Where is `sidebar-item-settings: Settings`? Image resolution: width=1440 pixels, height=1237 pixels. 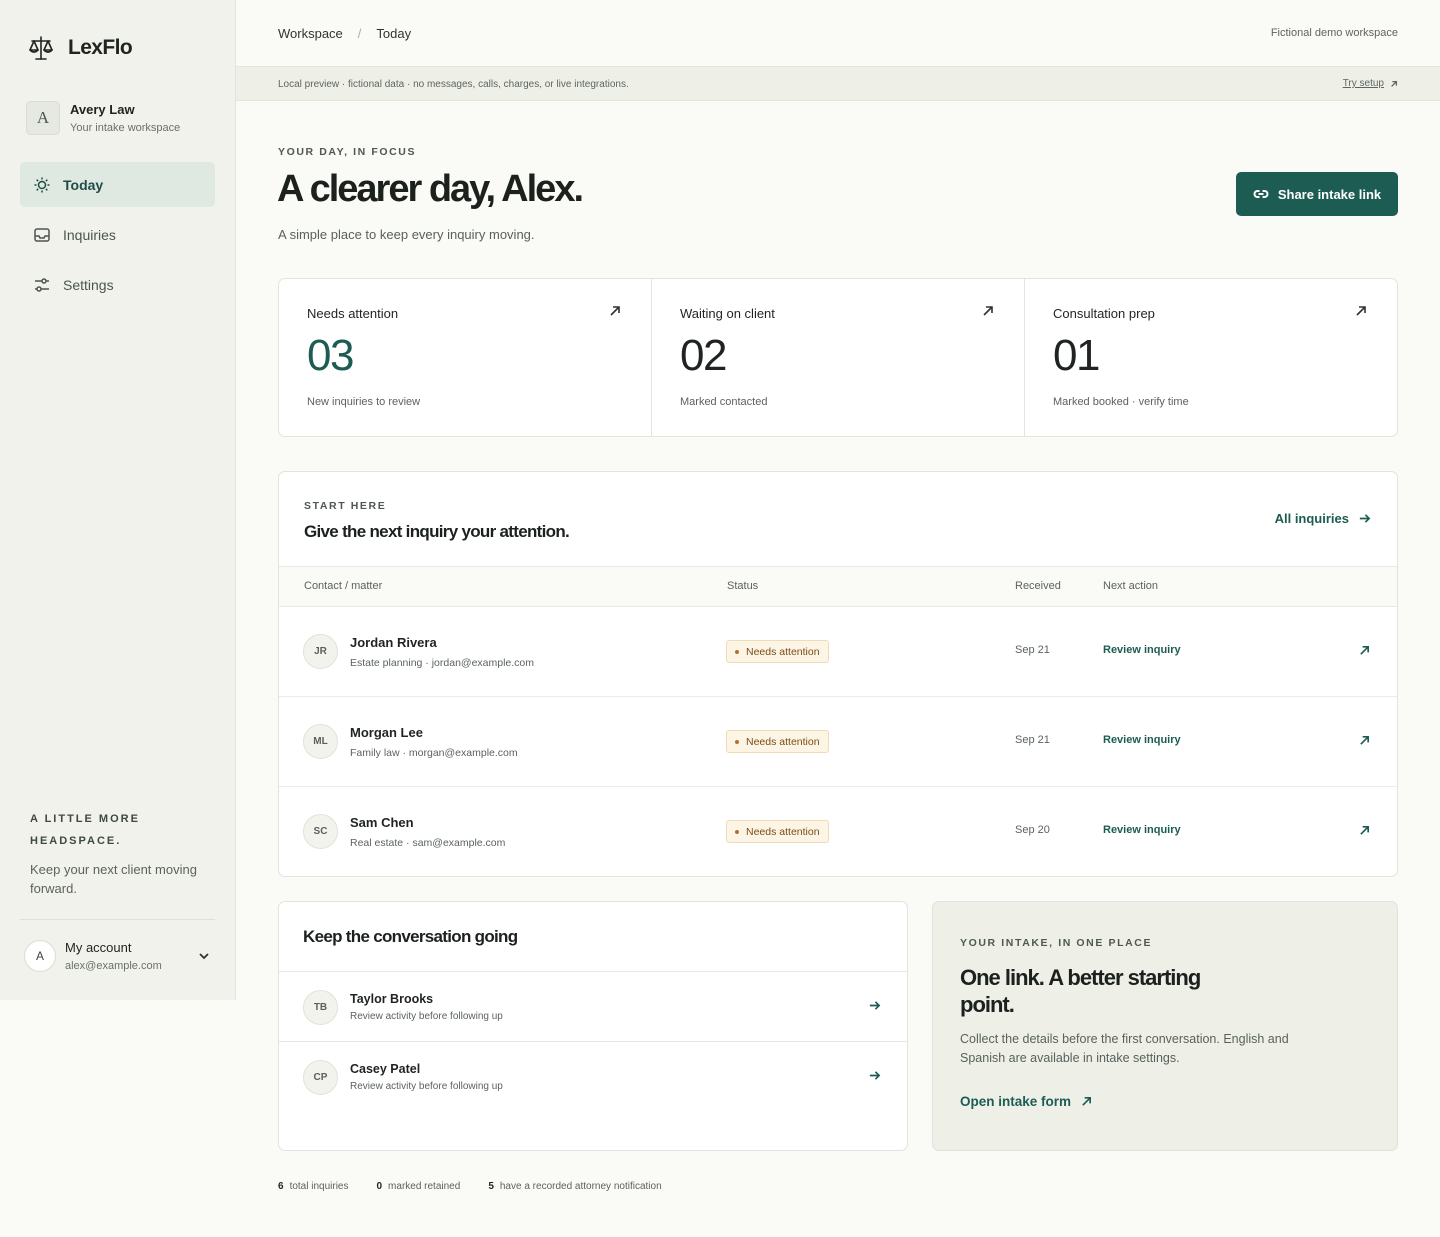
sidebar-item-settings: Settings is located at coordinates (117, 284).